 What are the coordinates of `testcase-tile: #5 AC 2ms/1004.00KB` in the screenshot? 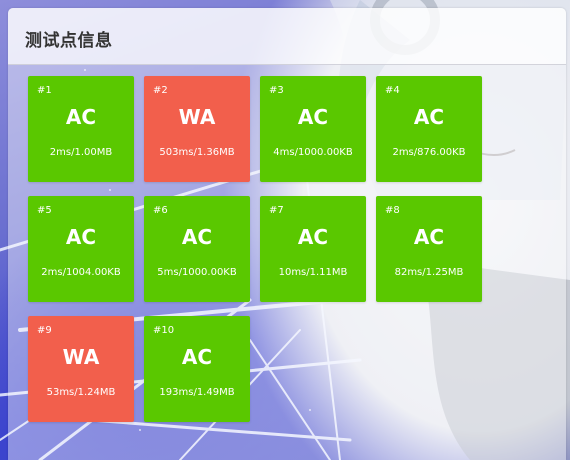 It's located at (81, 249).